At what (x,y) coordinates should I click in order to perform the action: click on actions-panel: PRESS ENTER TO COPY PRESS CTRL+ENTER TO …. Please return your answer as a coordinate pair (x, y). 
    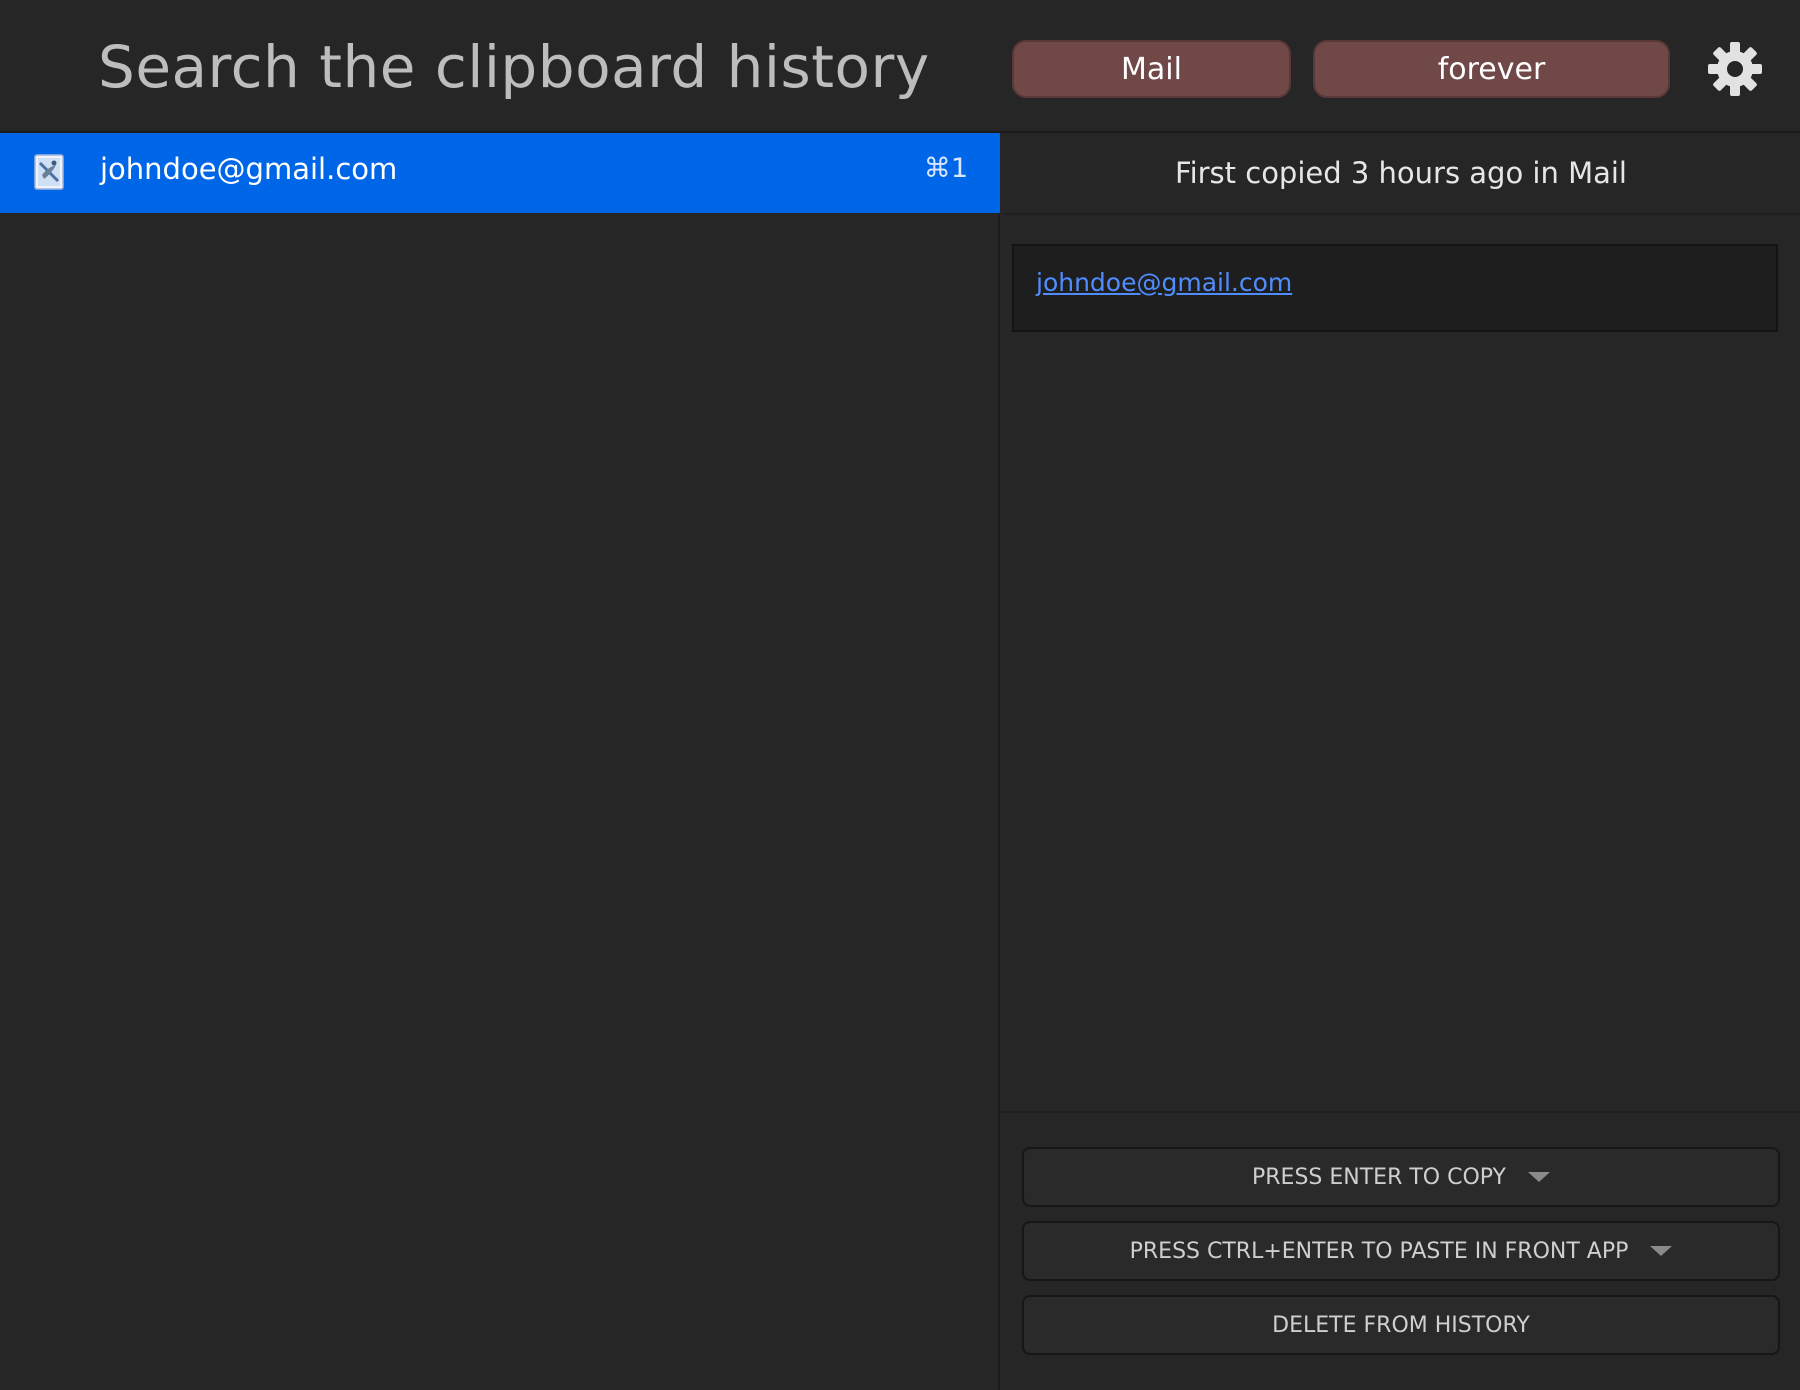
    Looking at the image, I should click on (1401, 1250).